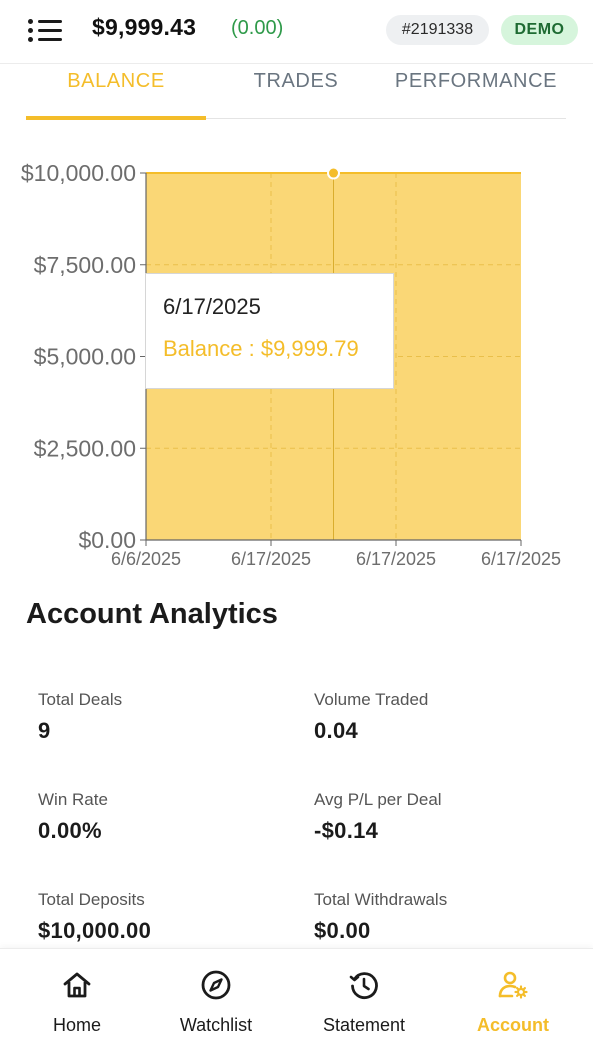 The width and height of the screenshot is (593, 1052). What do you see at coordinates (342, 930) in the screenshot?
I see `stat-value: $0.00` at bounding box center [342, 930].